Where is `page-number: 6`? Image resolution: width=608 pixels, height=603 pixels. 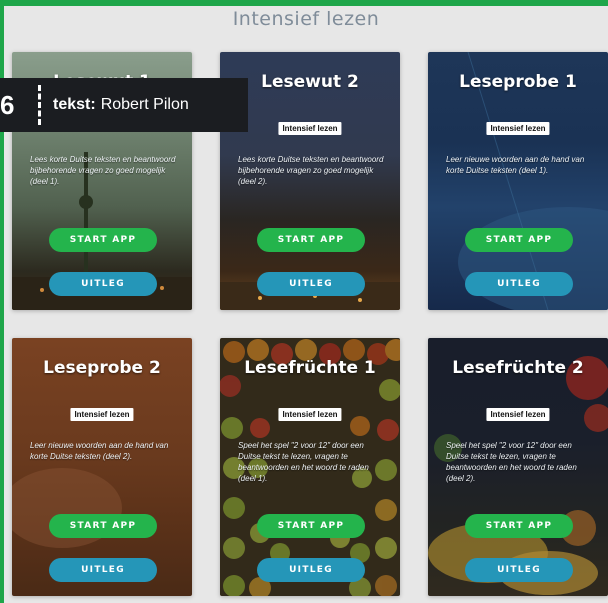
page-number: 6 is located at coordinates (7, 104).